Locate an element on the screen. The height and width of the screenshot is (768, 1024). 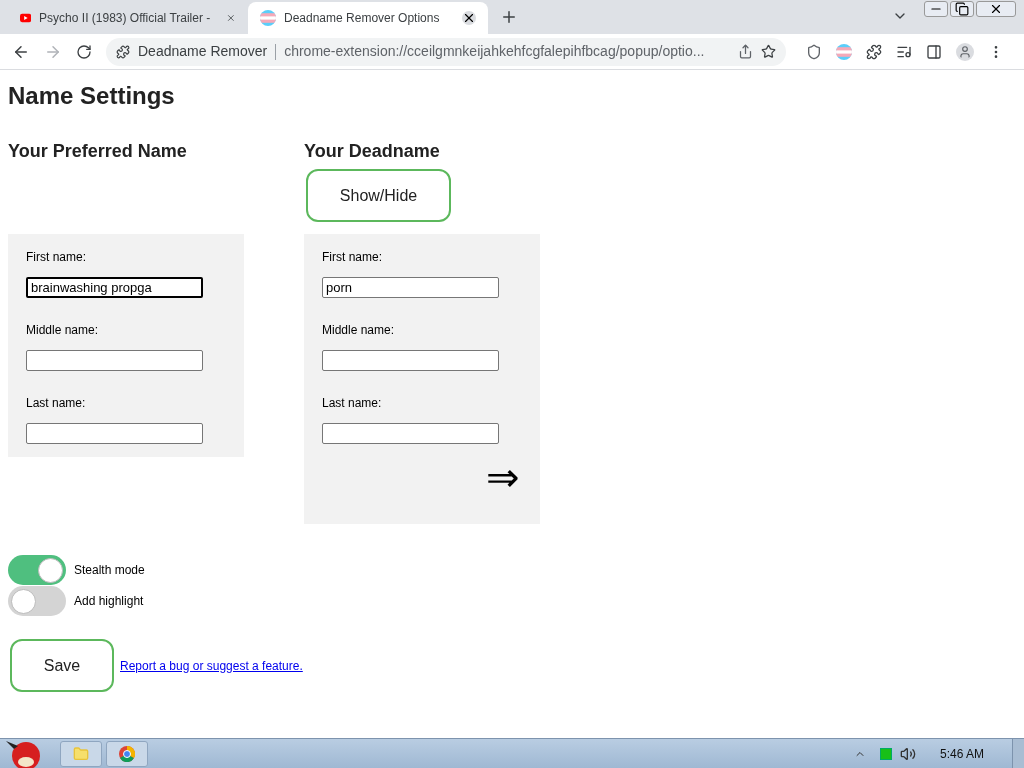
text-field: brainwashing propga is located at coordinates (114, 287).